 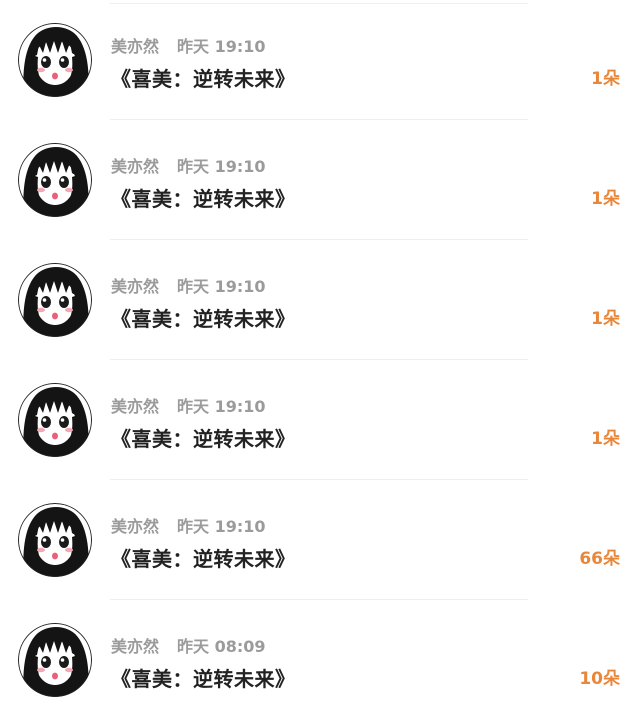 I want to click on record-time: 昨天 08:09, so click(x=221, y=646).